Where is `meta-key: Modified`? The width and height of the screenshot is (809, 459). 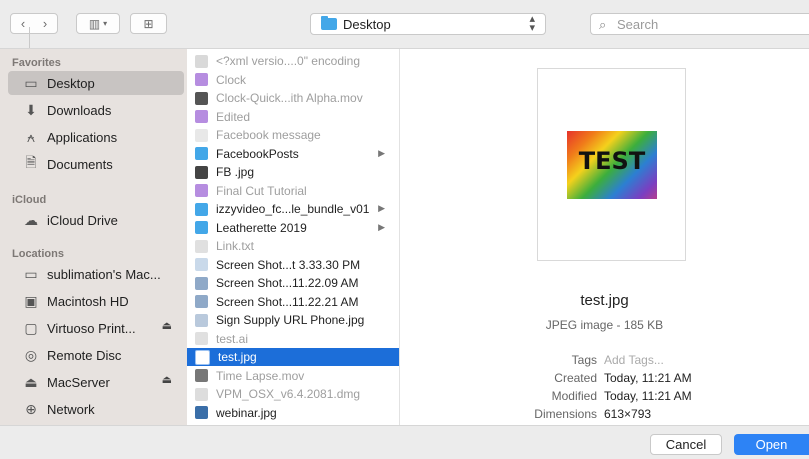 meta-key: Modified is located at coordinates (574, 396).